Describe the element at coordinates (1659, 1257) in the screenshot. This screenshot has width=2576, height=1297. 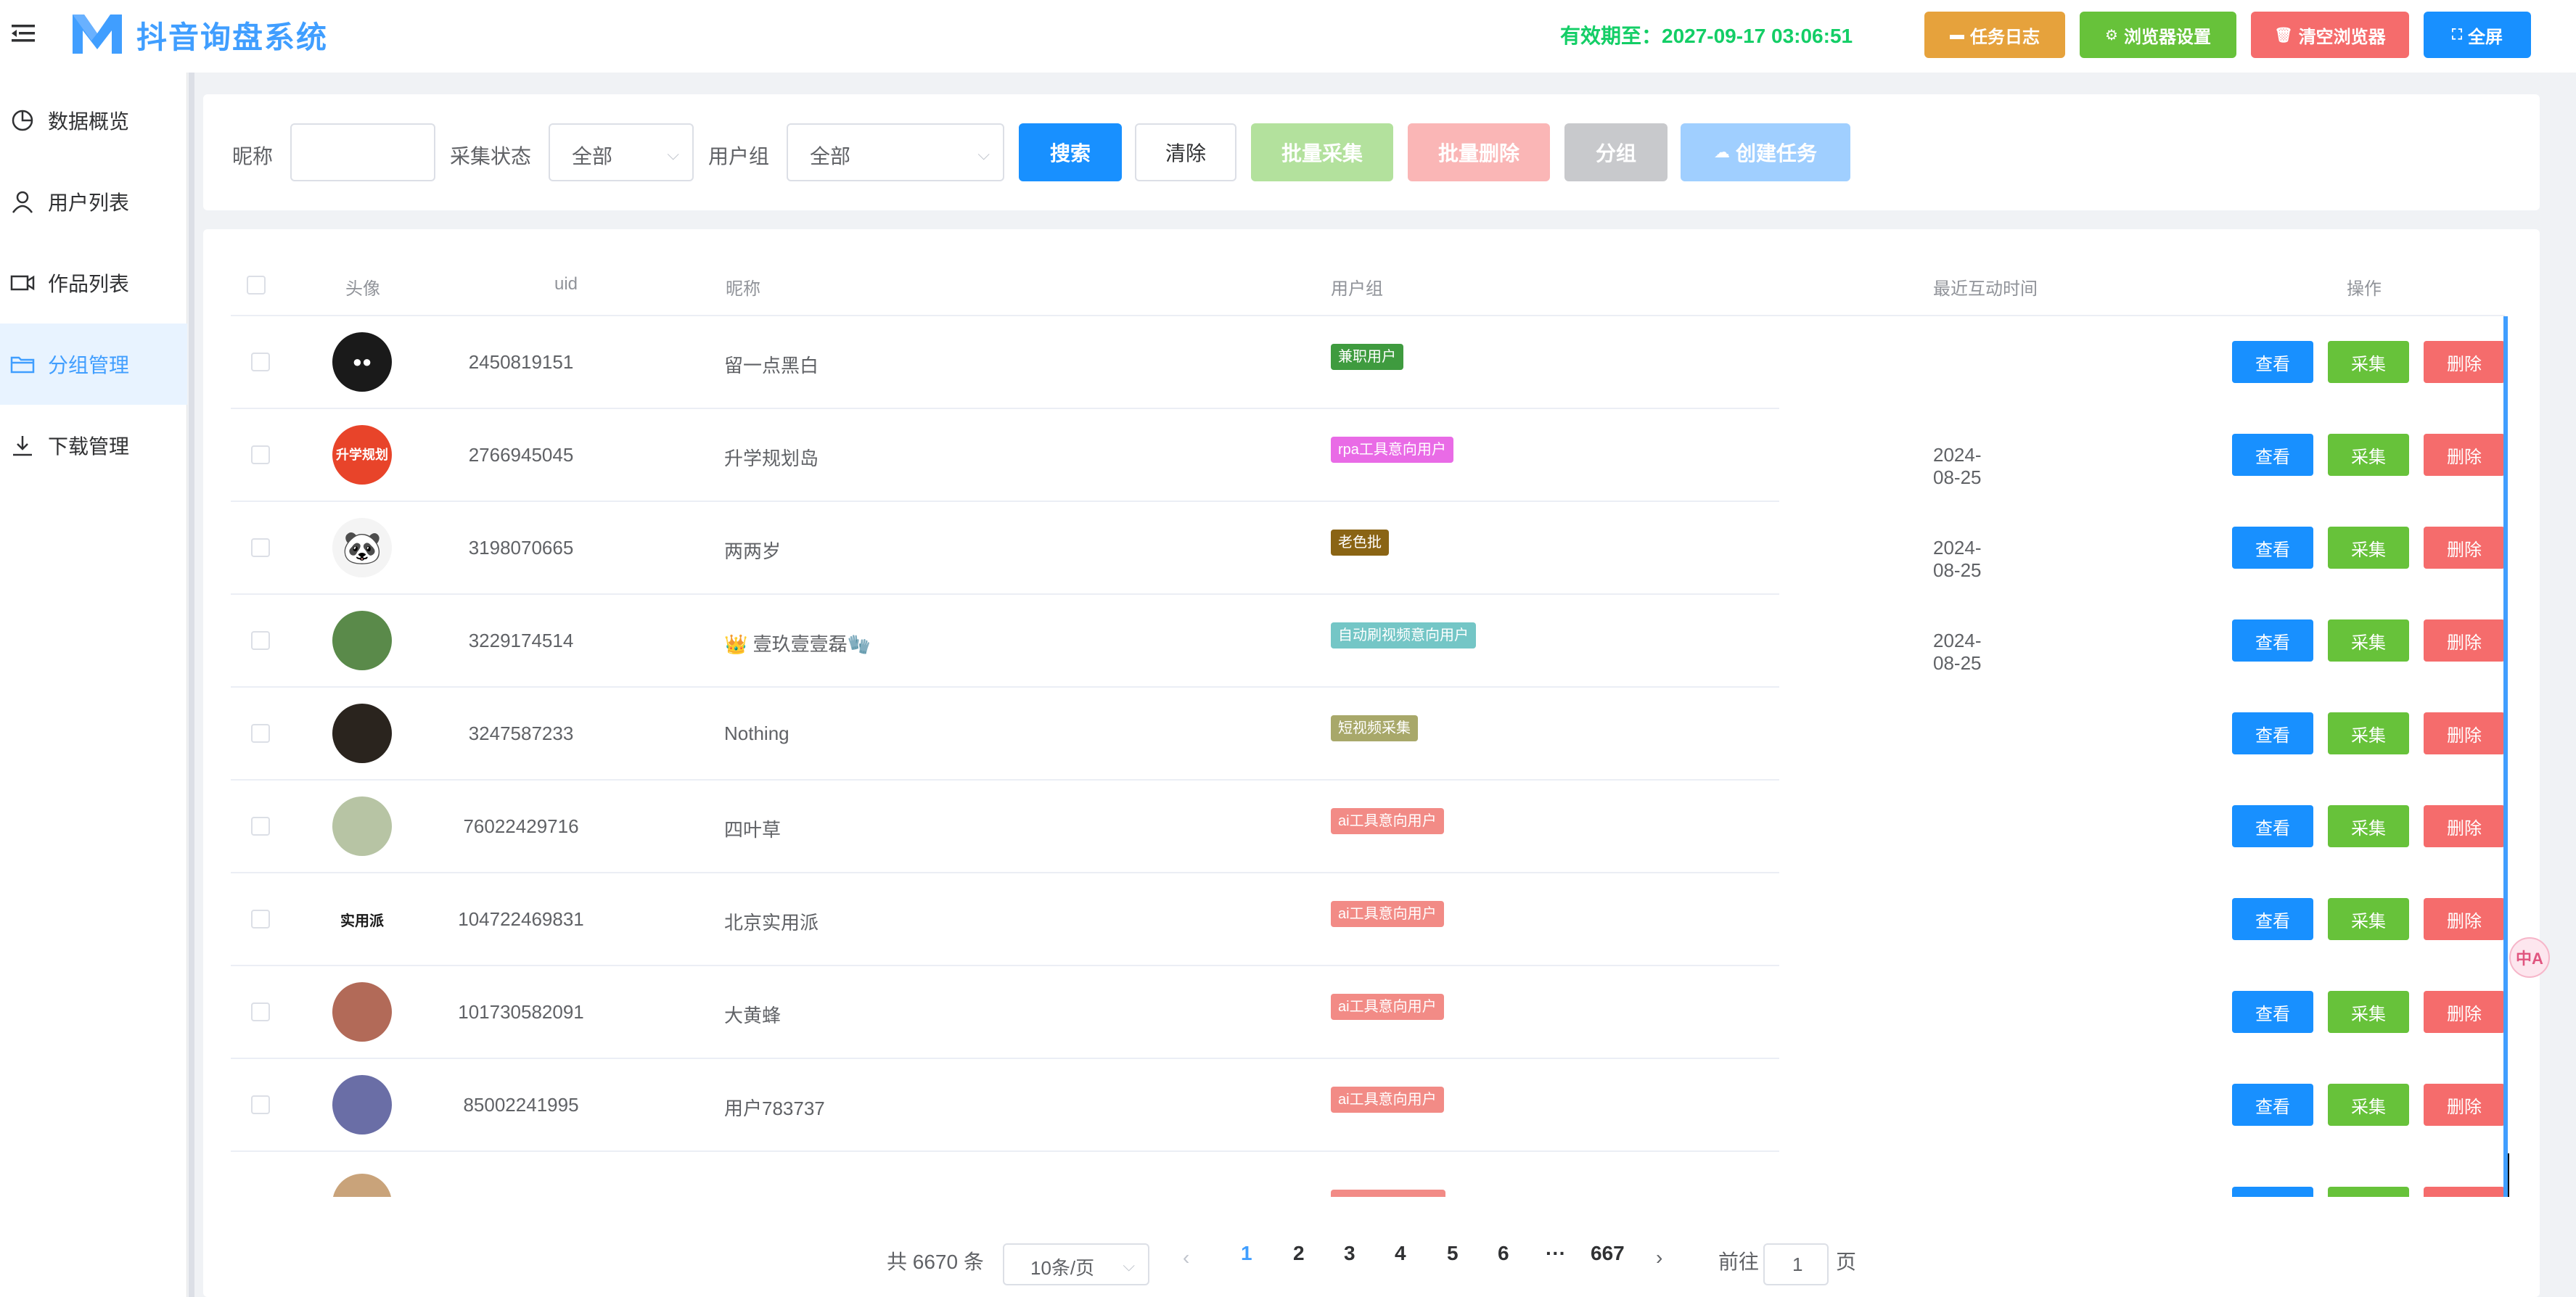
I see `next-page-icon: ›` at that location.